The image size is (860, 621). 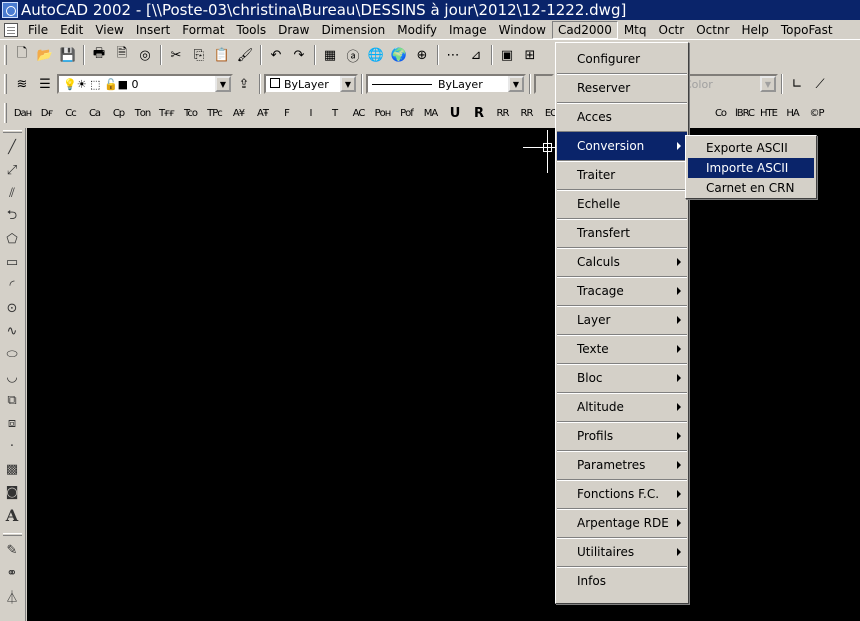 I want to click on circle-icon: ⊙, so click(x=12, y=308).